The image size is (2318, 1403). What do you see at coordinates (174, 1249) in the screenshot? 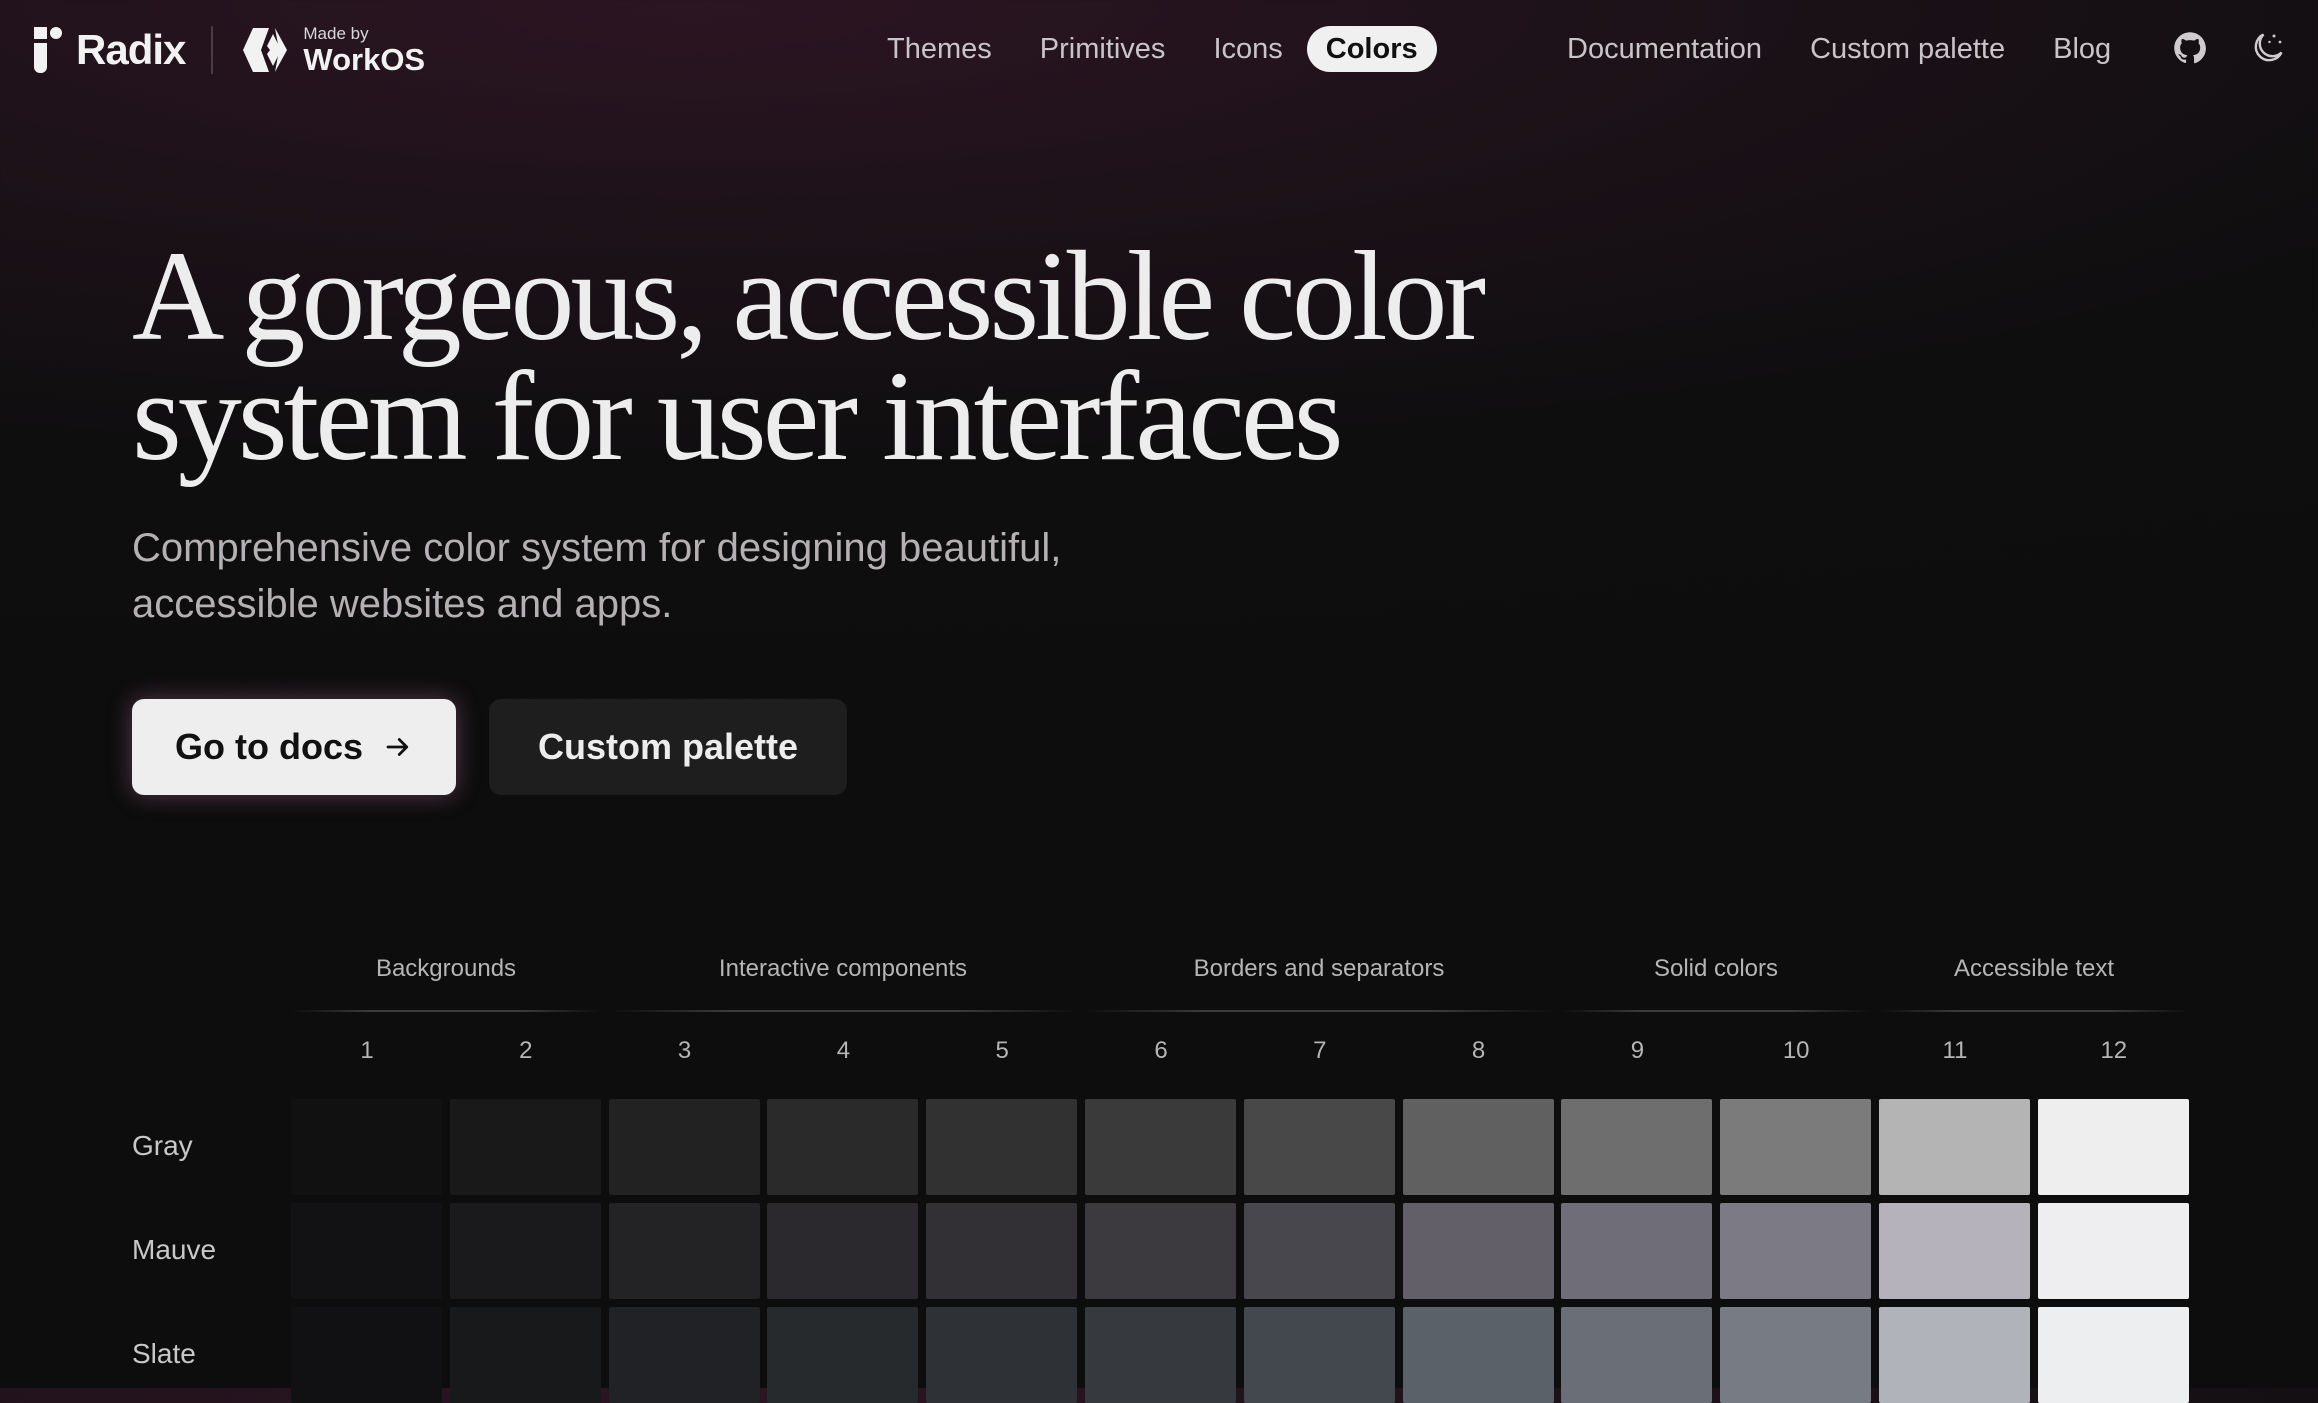
I see `row-label-mauve: Mauve` at bounding box center [174, 1249].